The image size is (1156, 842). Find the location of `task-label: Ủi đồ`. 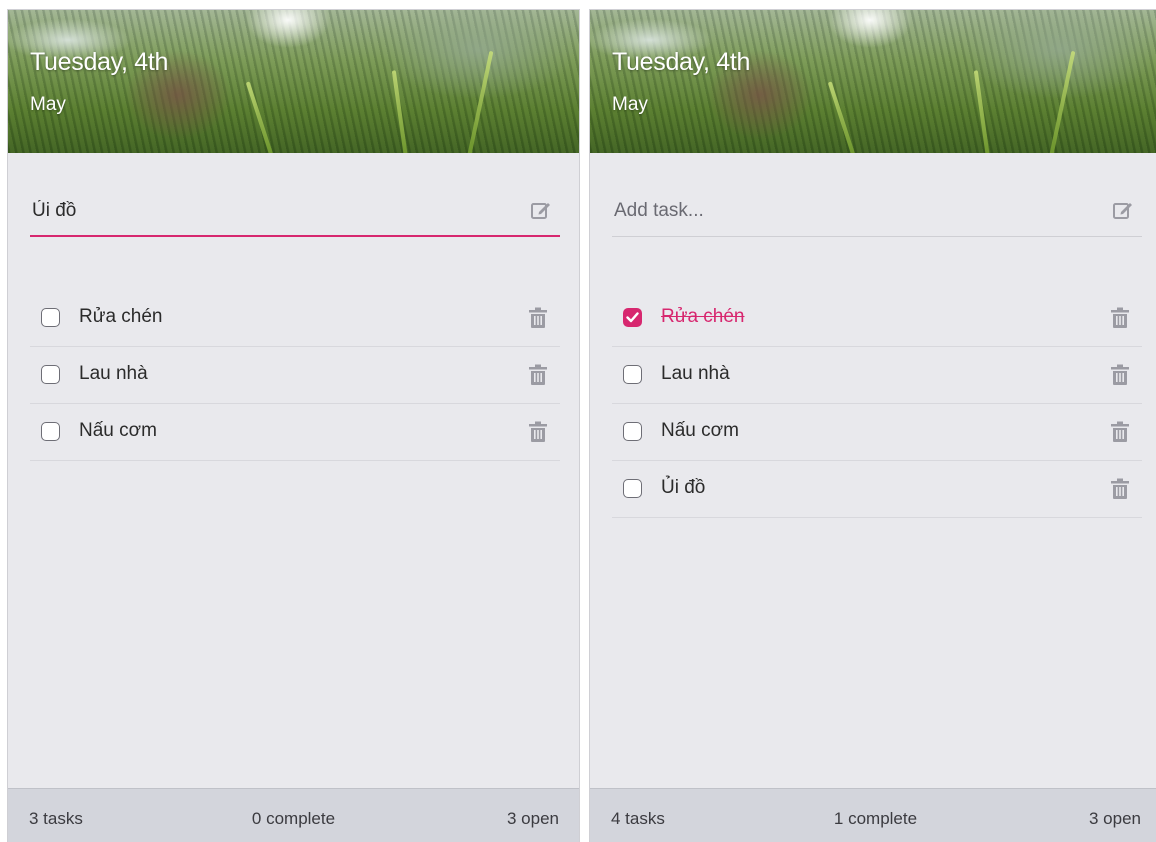

task-label: Ủi đồ is located at coordinates (683, 487).